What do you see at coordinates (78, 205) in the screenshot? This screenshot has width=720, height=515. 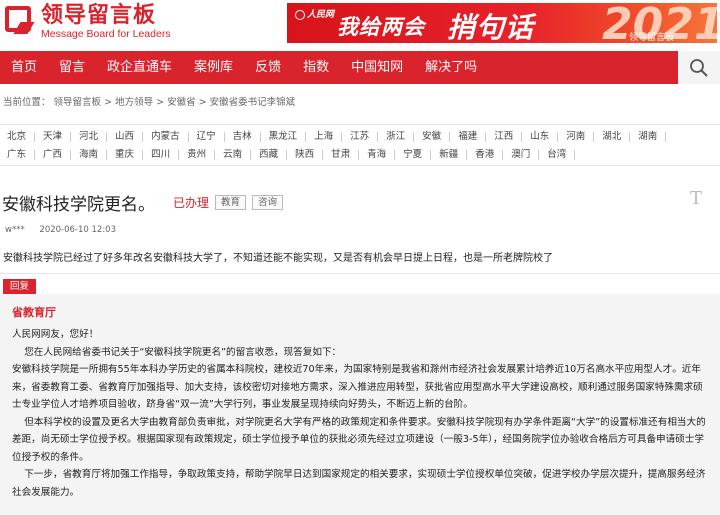 I see `message-title: 安徽科技学院更名。` at bounding box center [78, 205].